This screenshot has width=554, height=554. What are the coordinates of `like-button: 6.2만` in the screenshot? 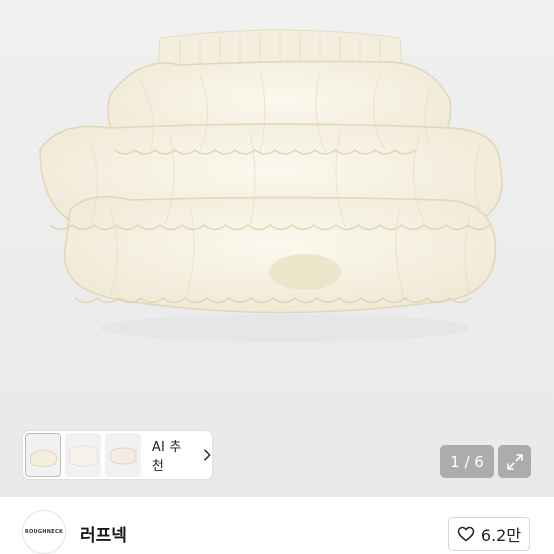 It's located at (489, 534).